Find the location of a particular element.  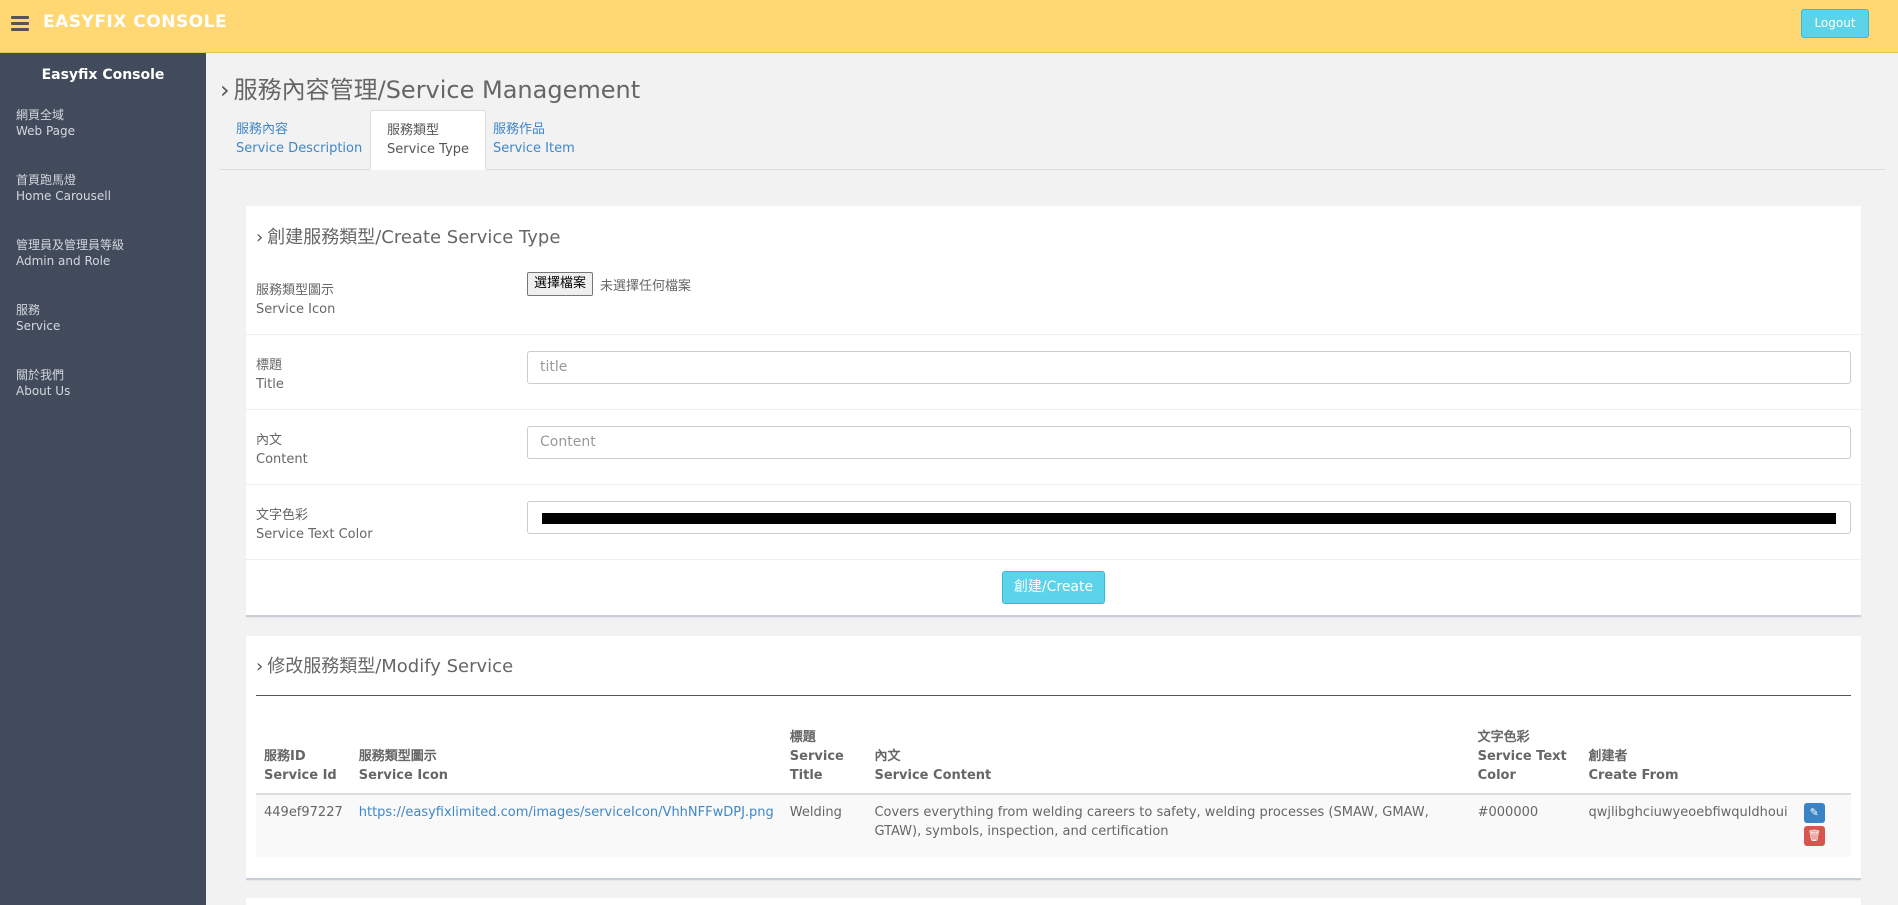

tab-label-zh: 服務作品 is located at coordinates (519, 129).